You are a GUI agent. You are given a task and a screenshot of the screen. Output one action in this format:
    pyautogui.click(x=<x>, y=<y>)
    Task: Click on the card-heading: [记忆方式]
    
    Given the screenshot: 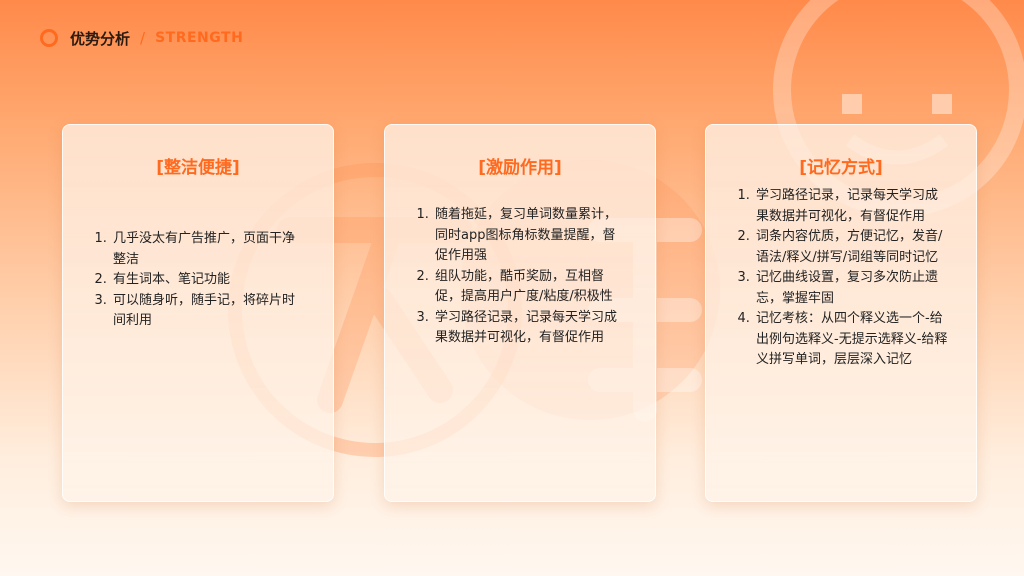 What is the action you would take?
    pyautogui.click(x=841, y=168)
    